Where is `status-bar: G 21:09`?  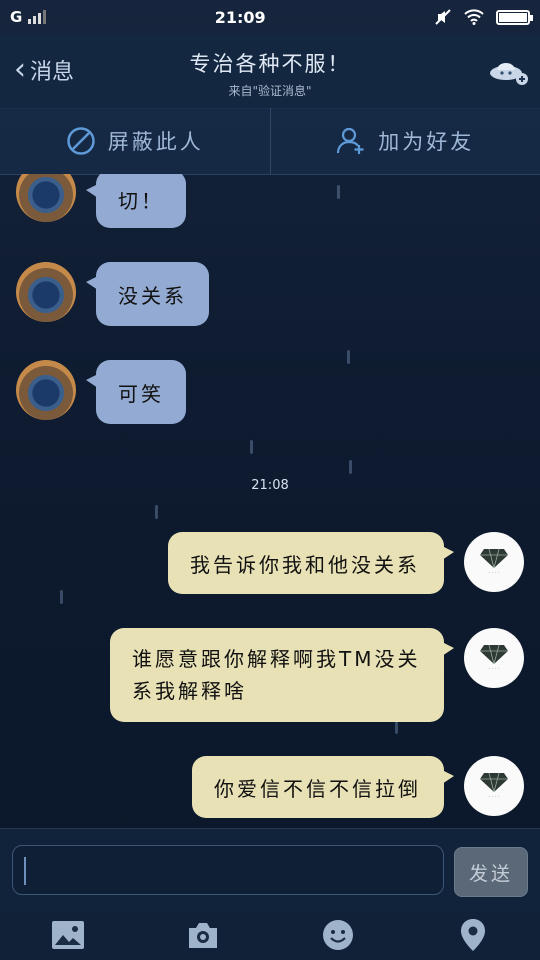
status-bar: G 21:09 is located at coordinates (270, 17).